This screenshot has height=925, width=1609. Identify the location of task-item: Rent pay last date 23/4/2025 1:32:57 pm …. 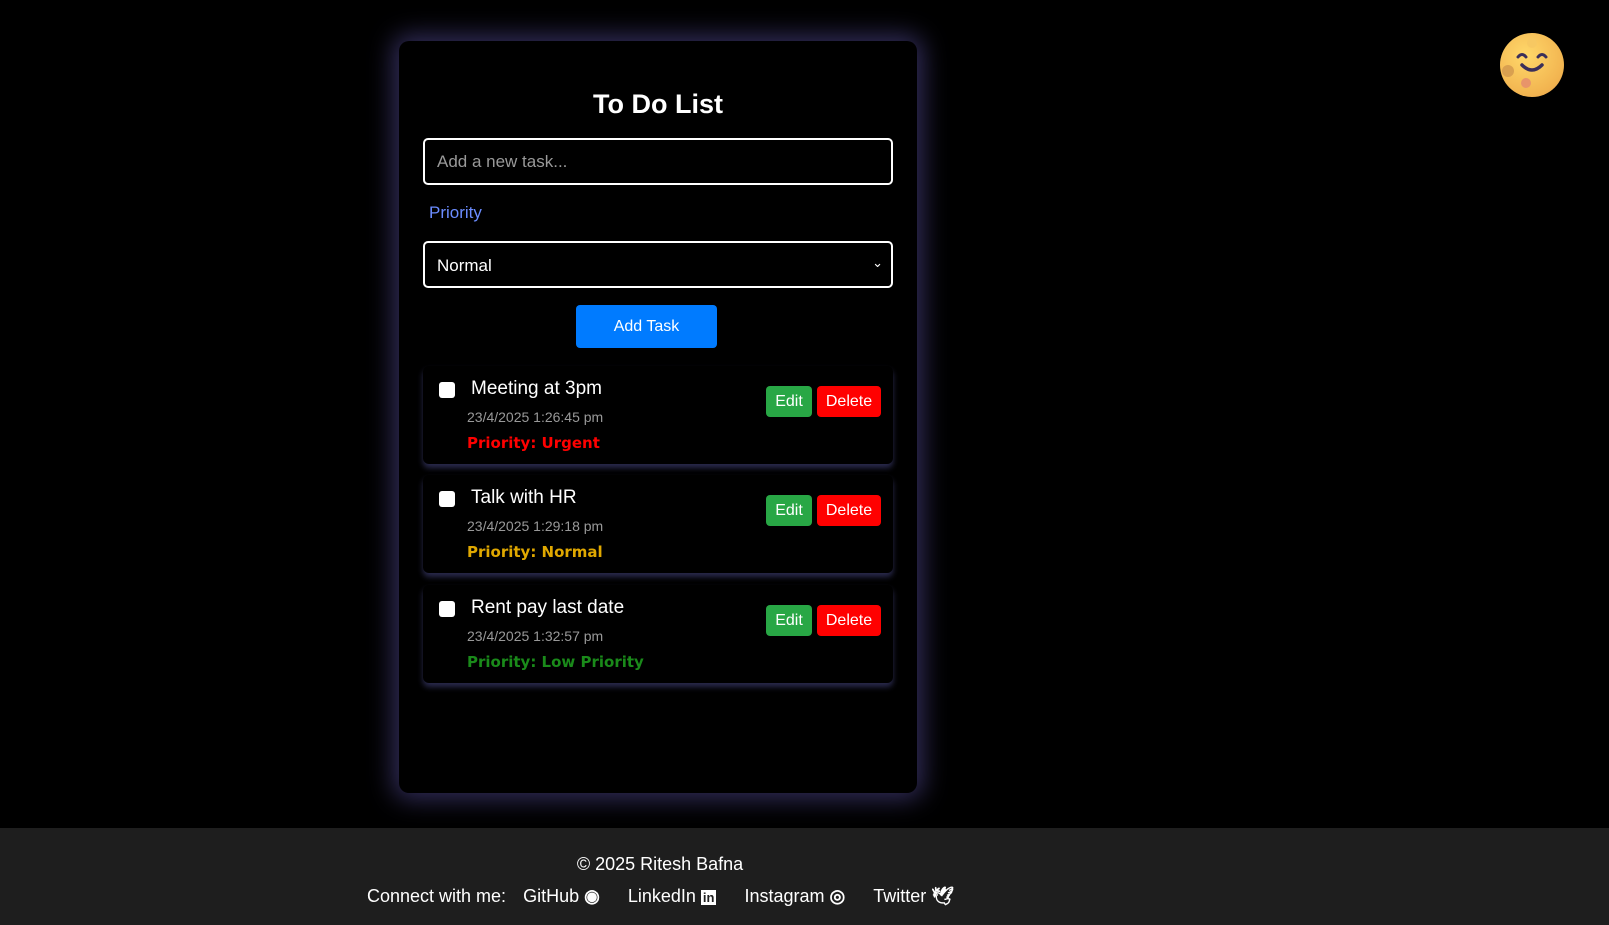
(658, 634).